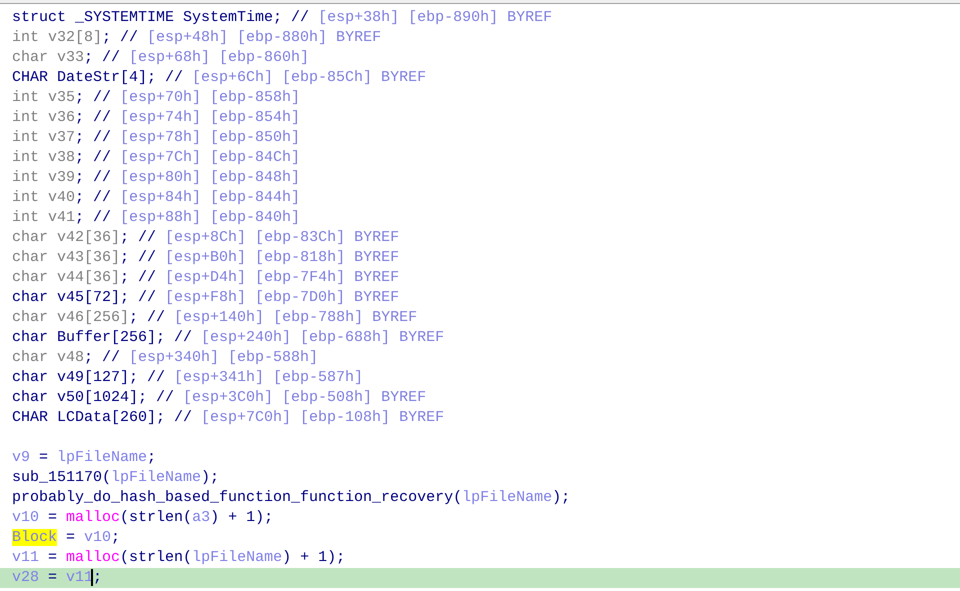 The height and width of the screenshot is (591, 960). What do you see at coordinates (480, 338) in the screenshot?
I see `code-line: char Buffer[256]; // [esp+240h] [ebp-688h] BYREF` at bounding box center [480, 338].